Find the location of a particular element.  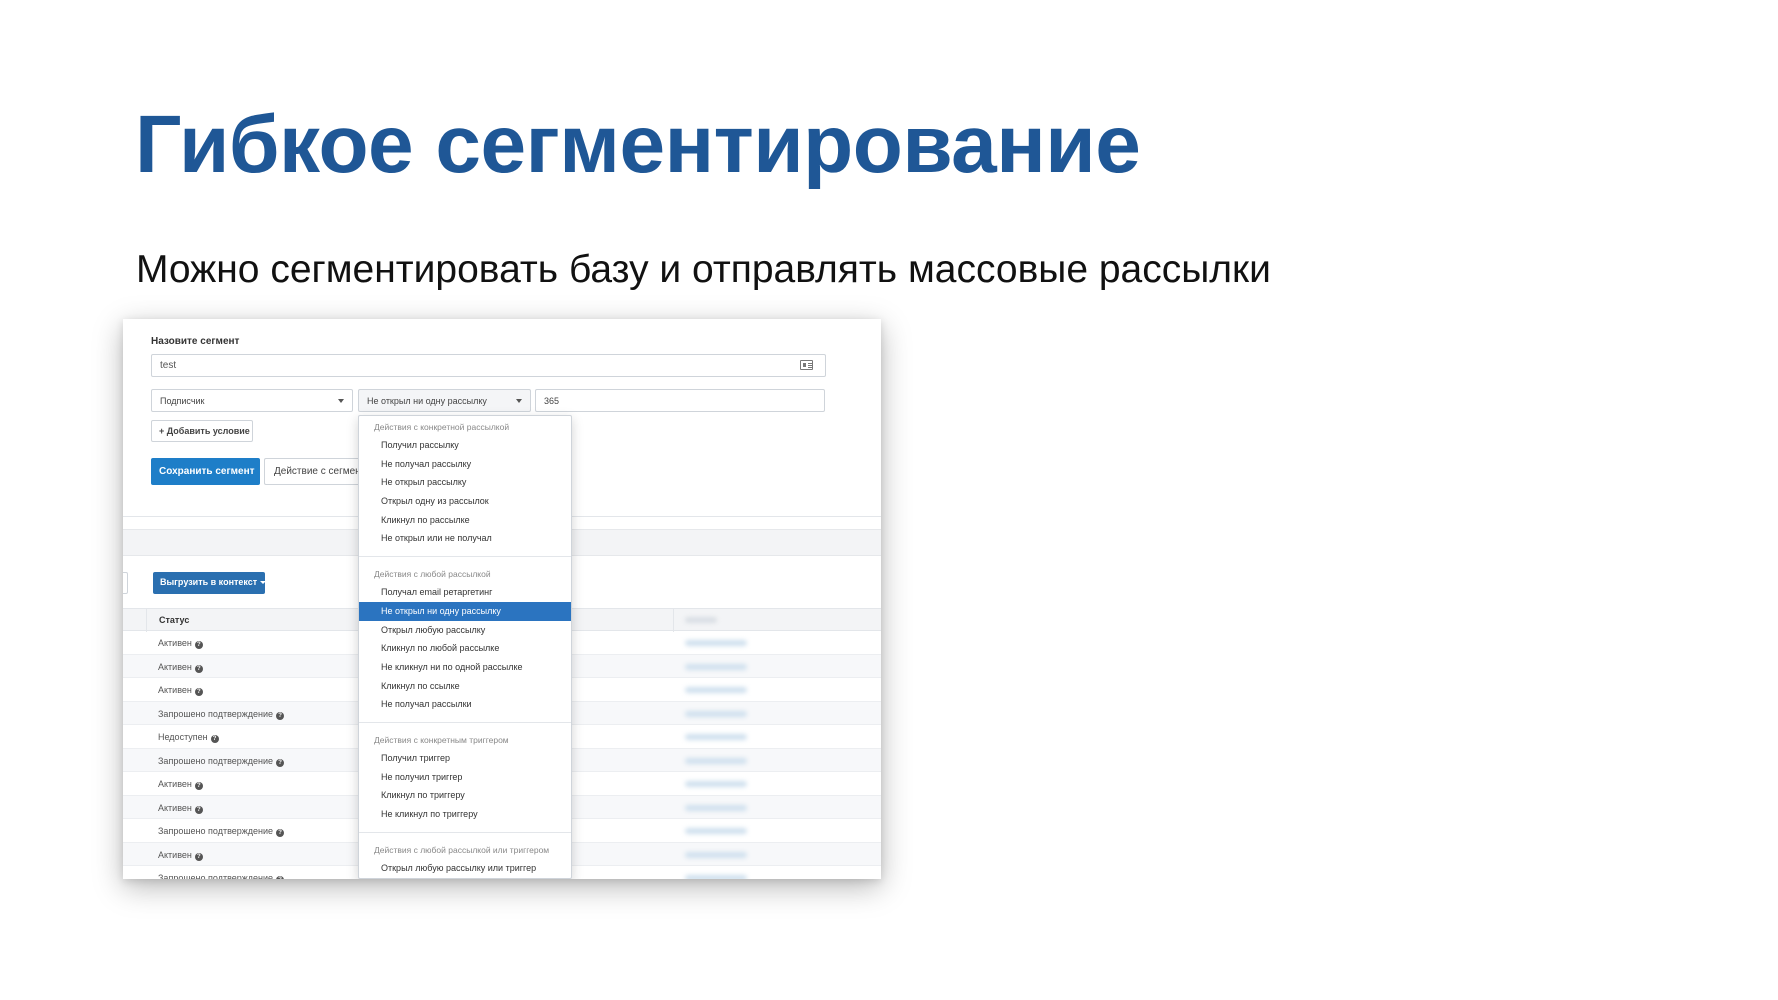

add-condition-button: + Добавить условие is located at coordinates (202, 431).